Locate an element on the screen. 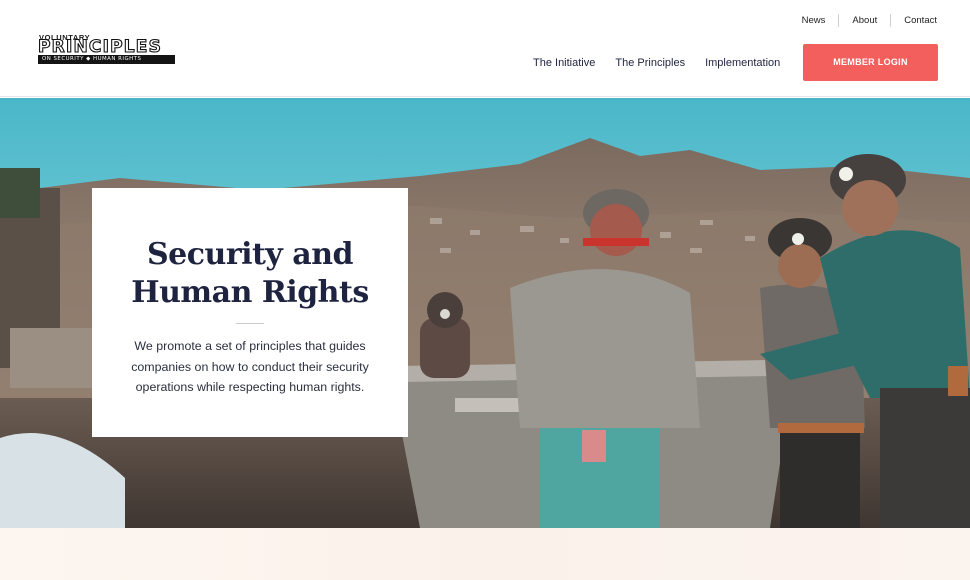 Image resolution: width=970 pixels, height=580 pixels. logo-line-tagline: ON SECURITY ◆ HUMAN RIGHTS is located at coordinates (106, 59).